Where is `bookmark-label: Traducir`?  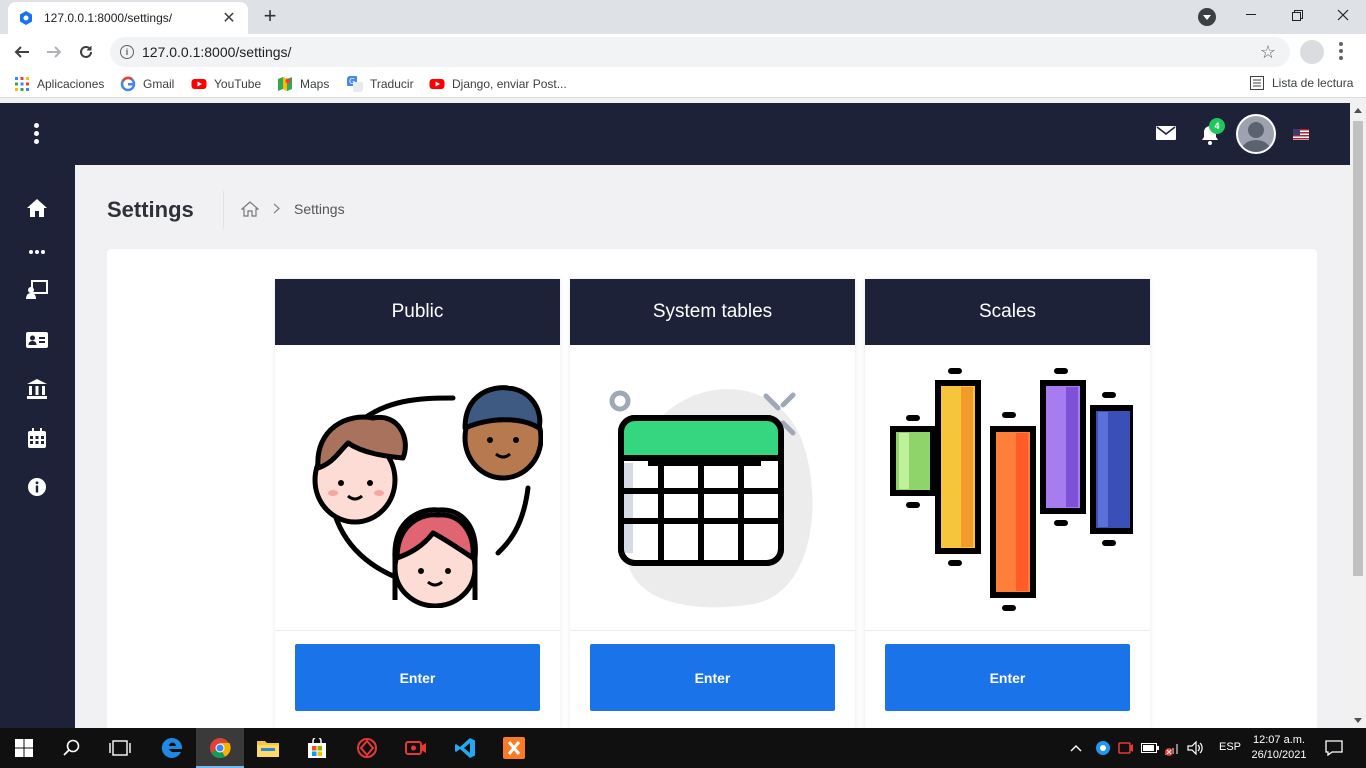
bookmark-label: Traducir is located at coordinates (392, 84).